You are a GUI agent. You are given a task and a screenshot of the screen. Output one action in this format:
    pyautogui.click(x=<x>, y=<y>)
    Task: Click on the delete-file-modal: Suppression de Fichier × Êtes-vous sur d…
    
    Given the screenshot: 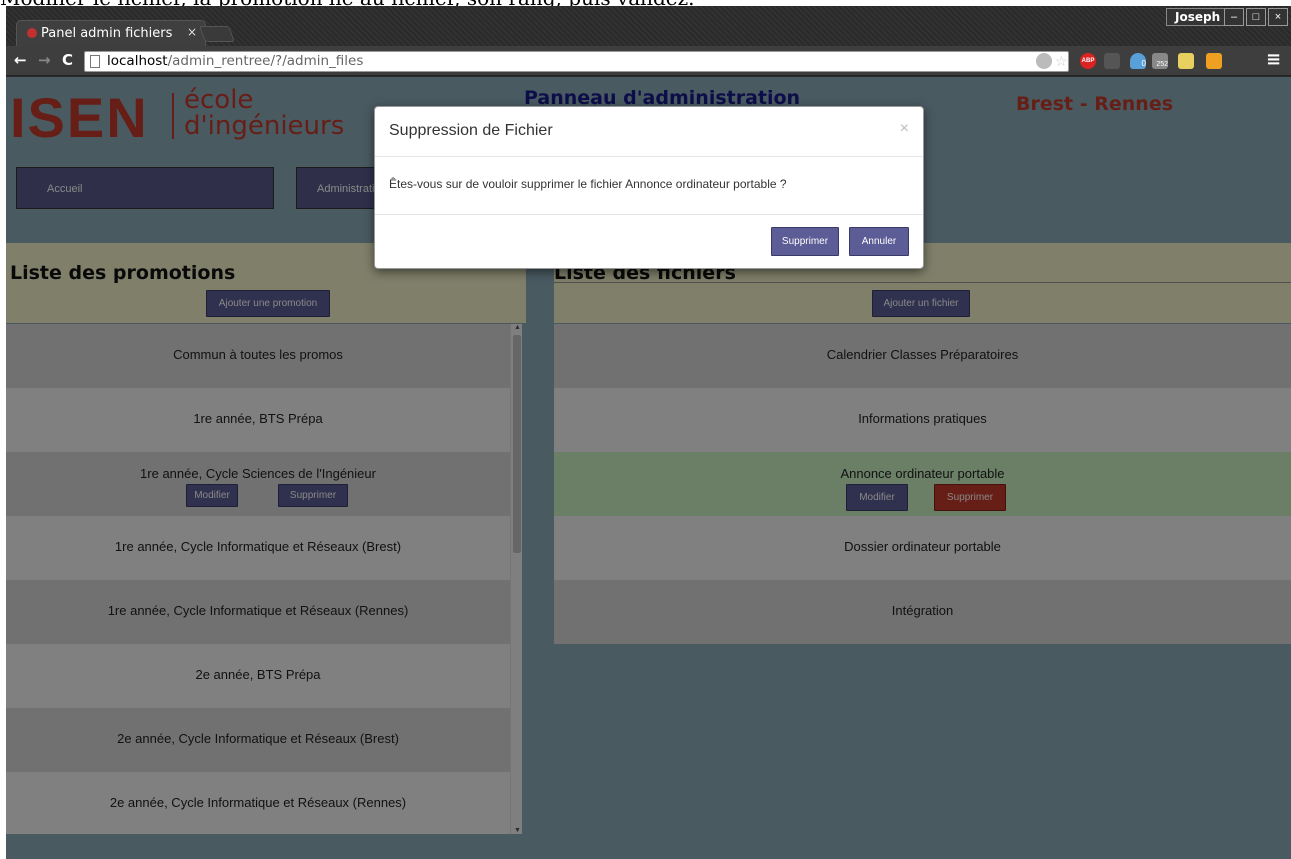 What is the action you would take?
    pyautogui.click(x=649, y=187)
    